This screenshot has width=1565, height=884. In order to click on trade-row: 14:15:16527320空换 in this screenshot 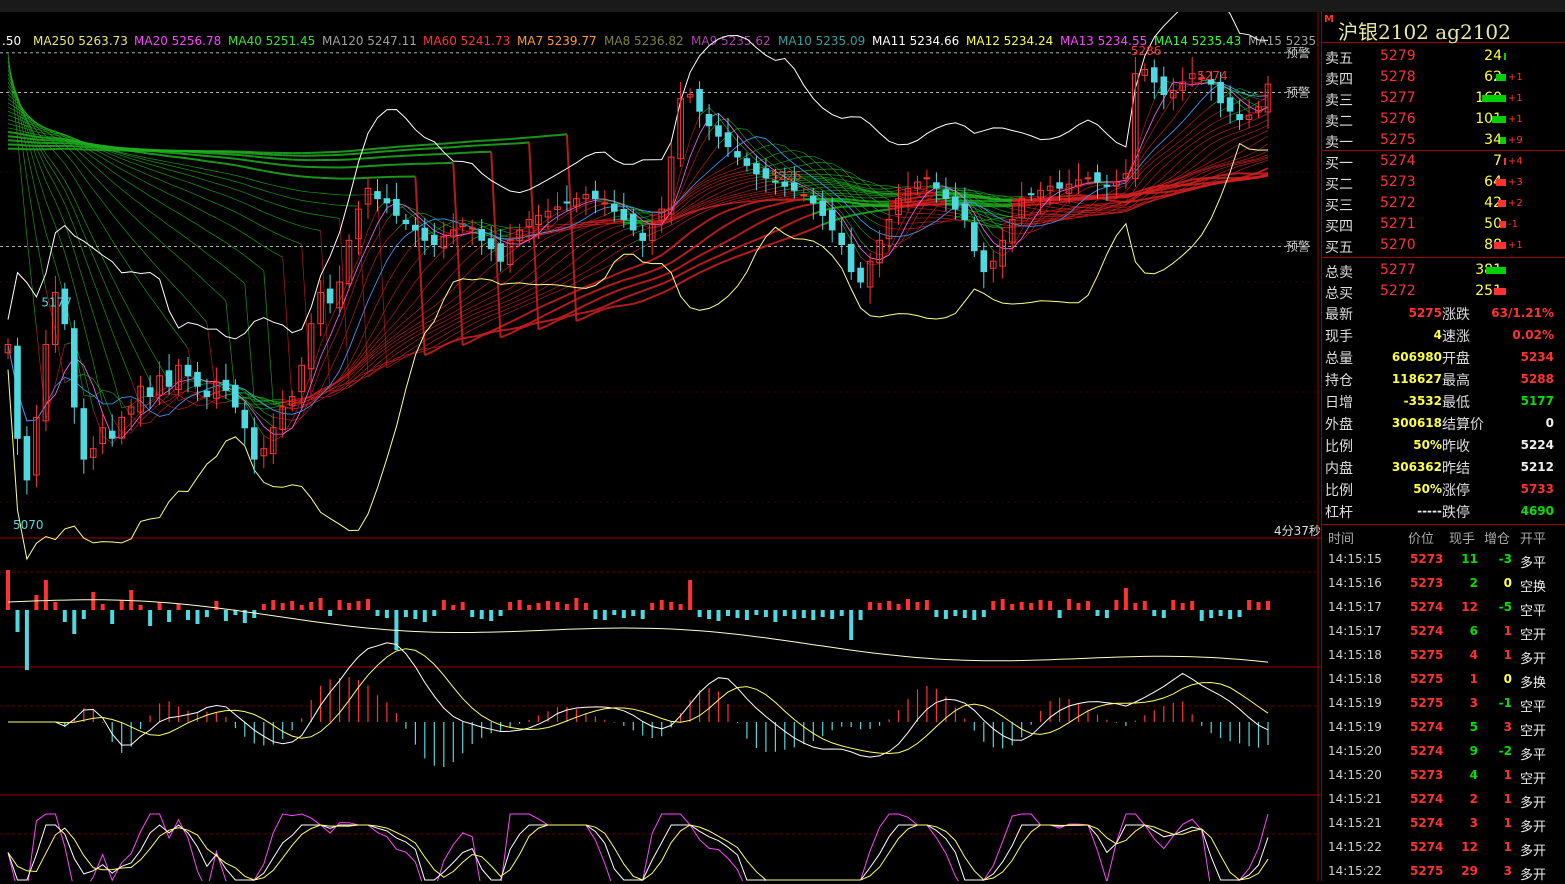, I will do `click(1443, 584)`.